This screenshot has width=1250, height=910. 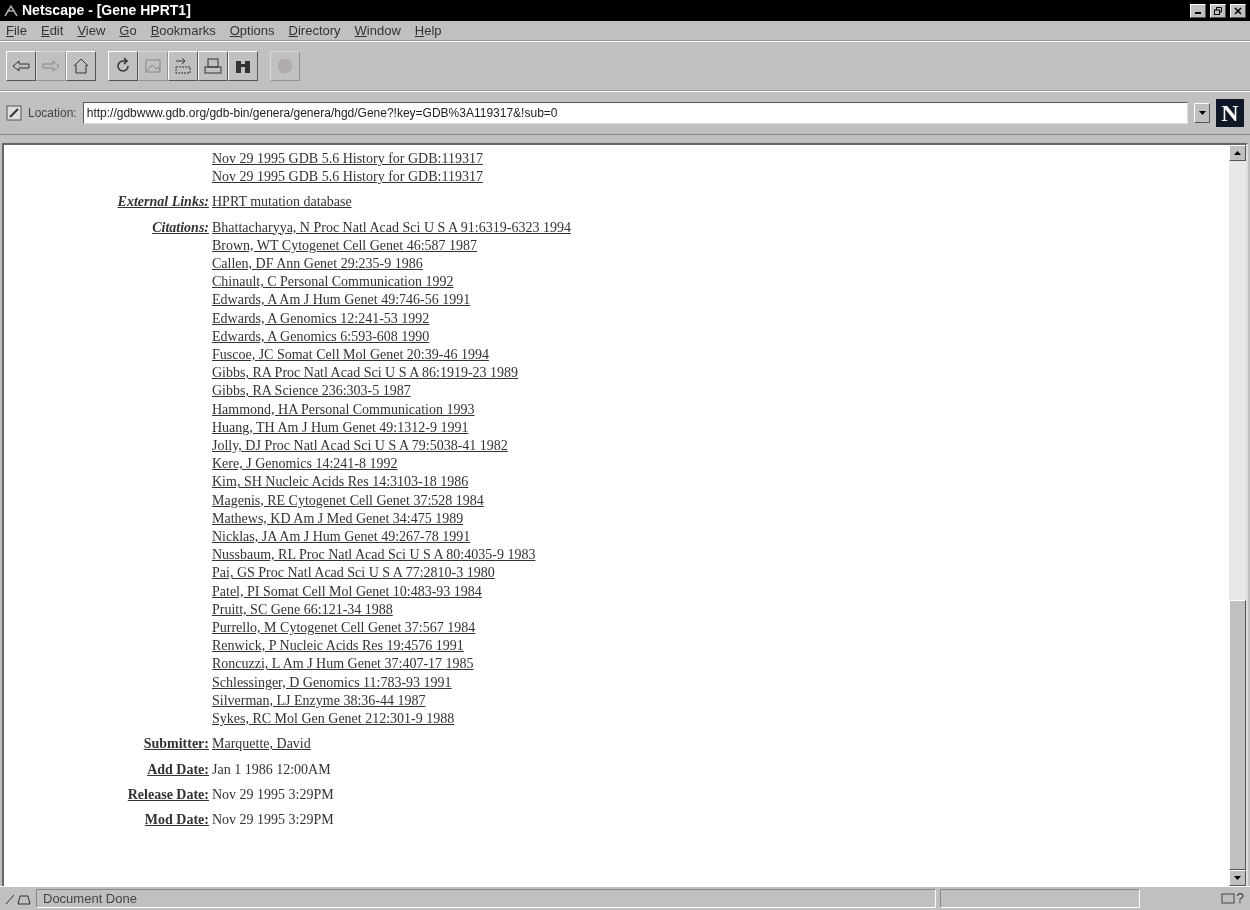 What do you see at coordinates (176, 744) in the screenshot?
I see `field-label: Submitter:` at bounding box center [176, 744].